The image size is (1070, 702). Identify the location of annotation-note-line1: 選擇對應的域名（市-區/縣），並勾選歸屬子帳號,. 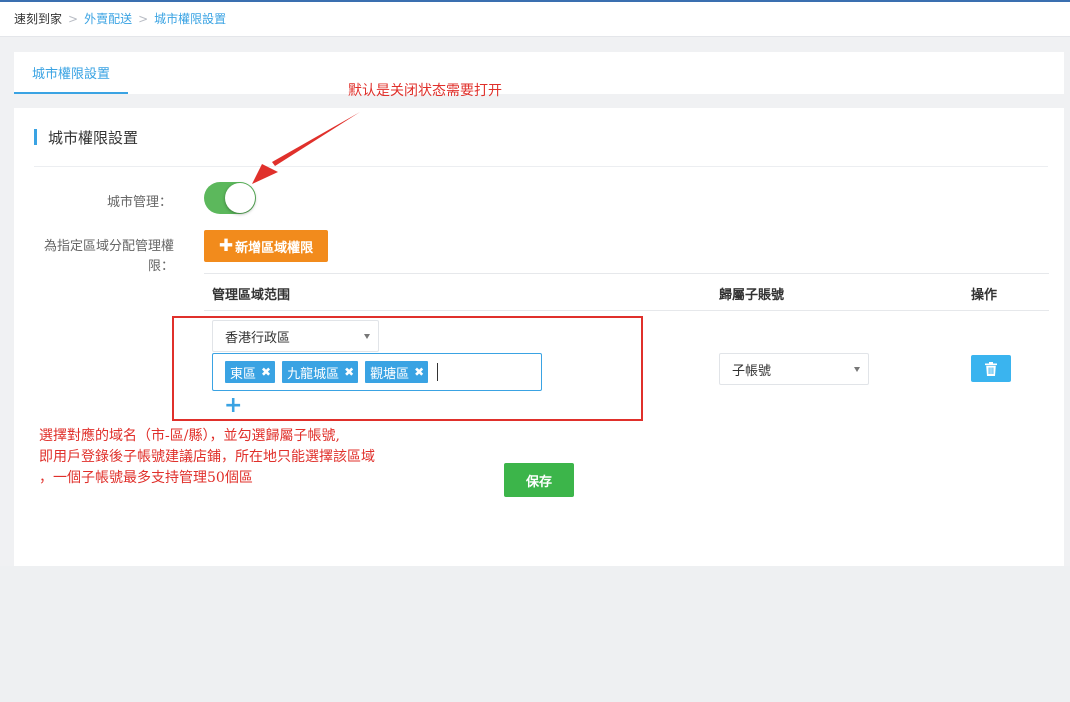
(189, 436).